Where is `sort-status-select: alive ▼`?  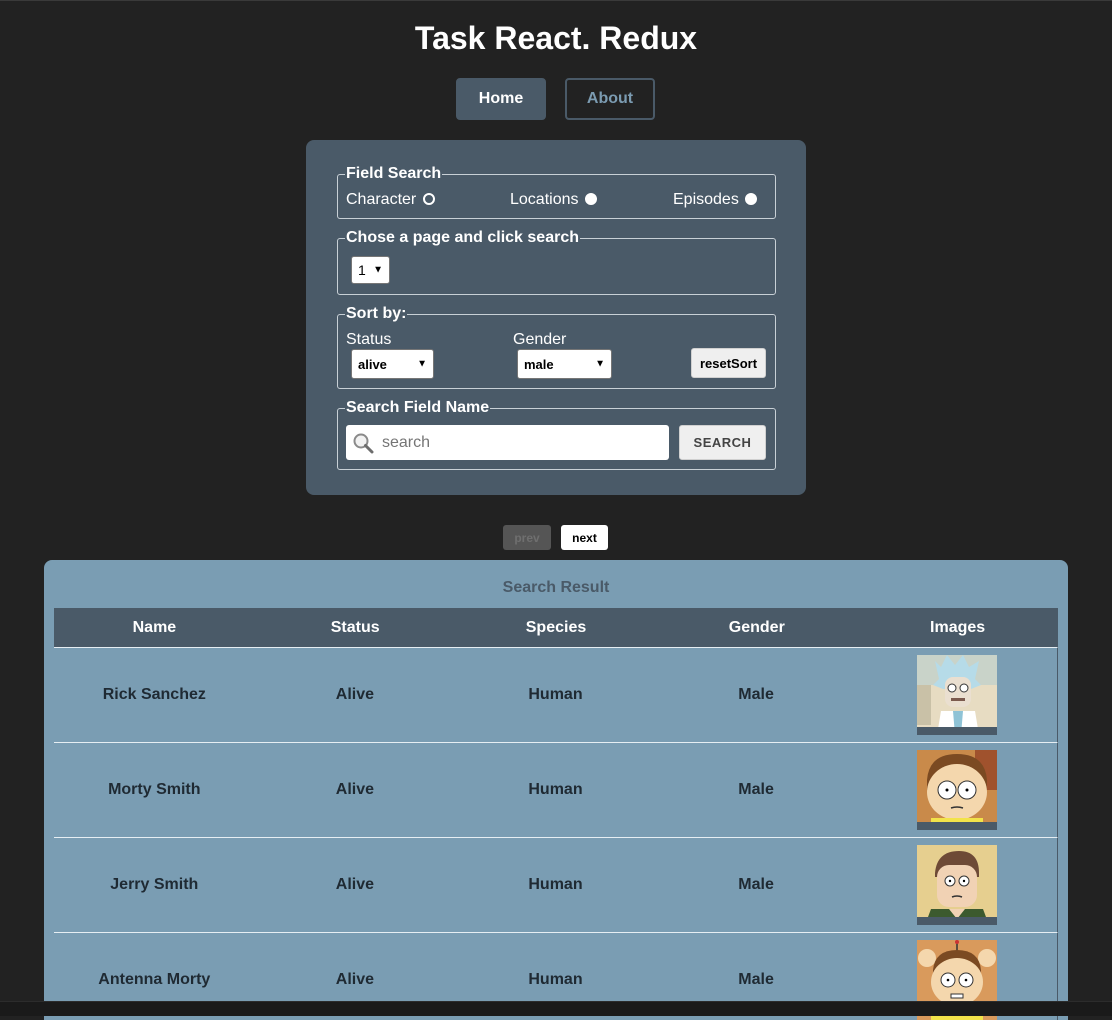
sort-status-select: alive ▼ is located at coordinates (392, 364).